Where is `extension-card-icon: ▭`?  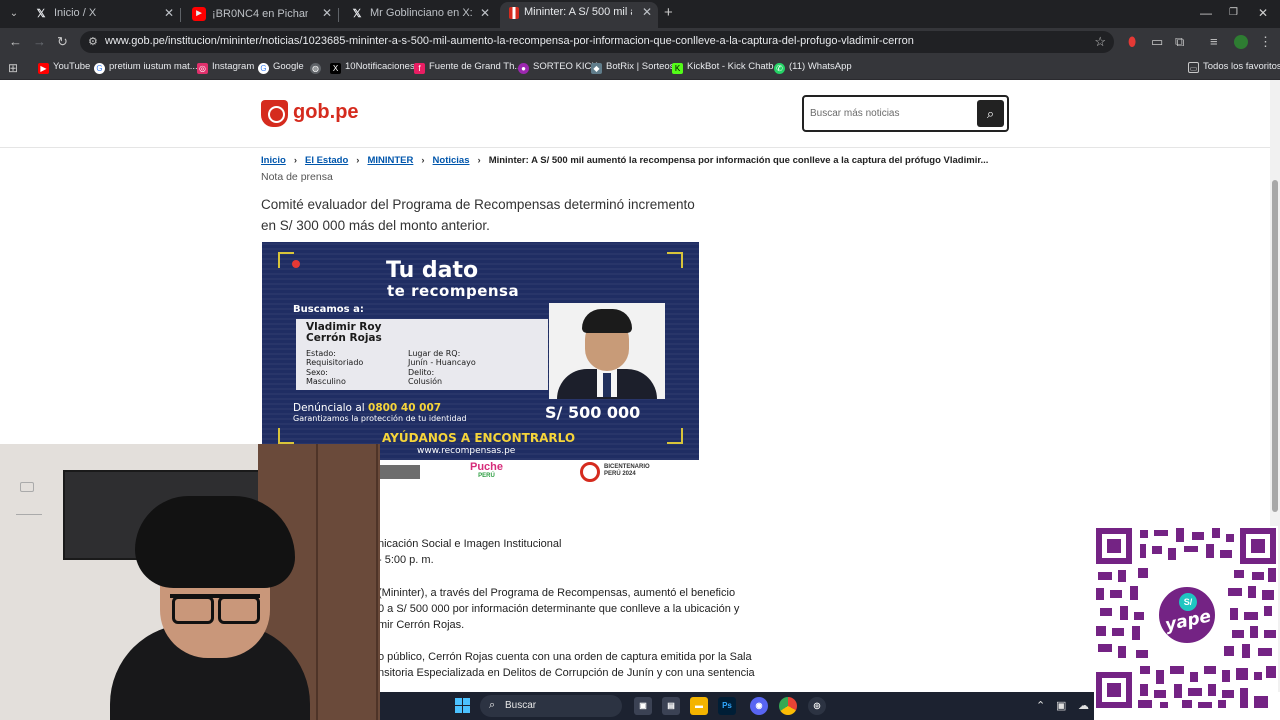 extension-card-icon: ▭ is located at coordinates (1157, 42).